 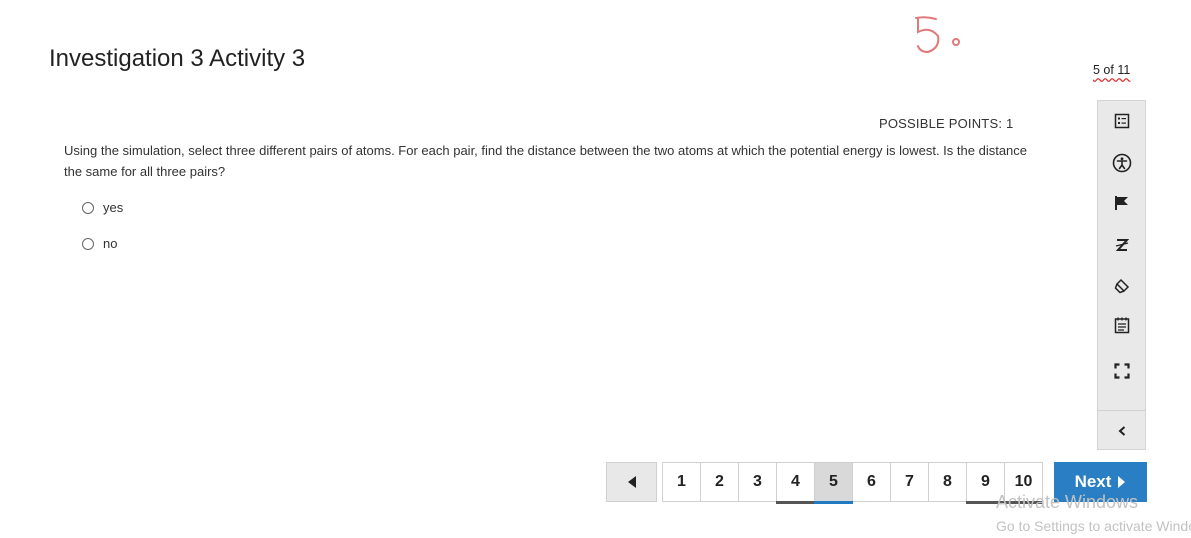 What do you see at coordinates (720, 482) in the screenshot?
I see `page-button-2: 2` at bounding box center [720, 482].